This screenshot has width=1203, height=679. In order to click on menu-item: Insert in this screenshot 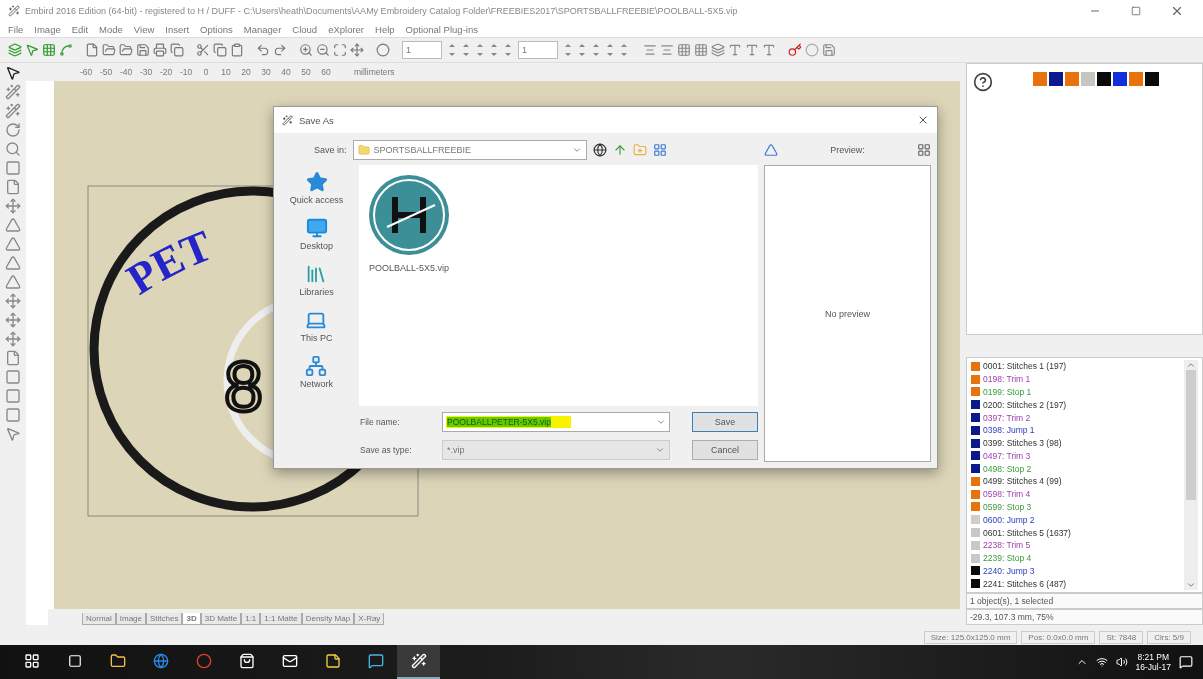, I will do `click(177, 29)`.